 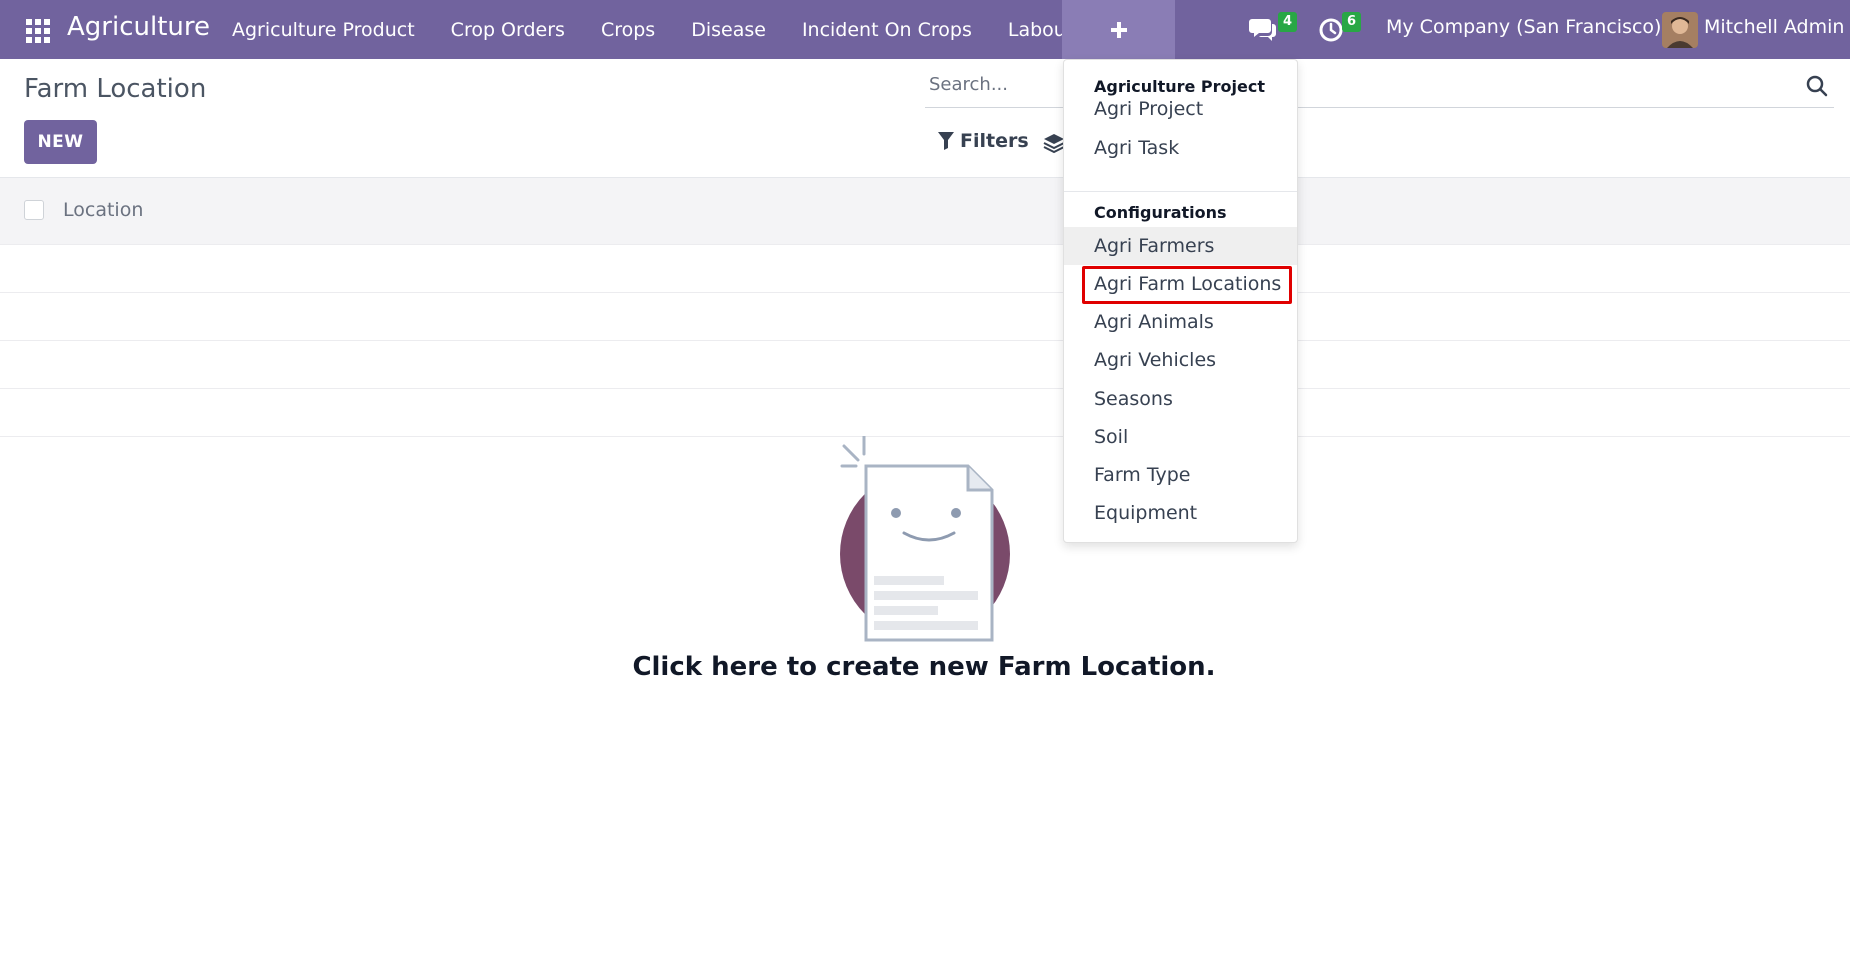 What do you see at coordinates (1523, 27) in the screenshot?
I see `company-switcher: My Company (San Francisco)` at bounding box center [1523, 27].